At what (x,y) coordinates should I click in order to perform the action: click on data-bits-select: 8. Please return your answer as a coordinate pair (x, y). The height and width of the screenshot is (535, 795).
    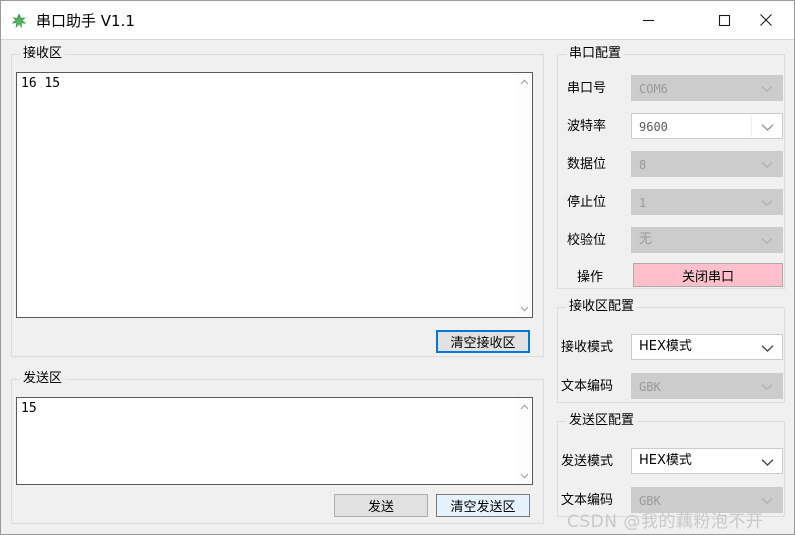
    Looking at the image, I should click on (707, 164).